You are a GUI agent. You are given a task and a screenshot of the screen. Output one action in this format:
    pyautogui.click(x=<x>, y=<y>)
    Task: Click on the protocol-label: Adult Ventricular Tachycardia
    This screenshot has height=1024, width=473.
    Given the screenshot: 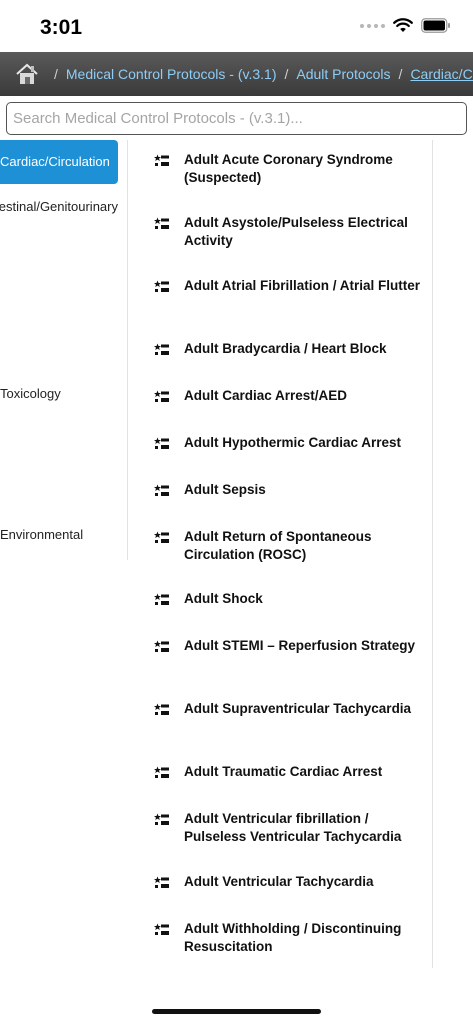 What is the action you would take?
    pyautogui.click(x=279, y=881)
    